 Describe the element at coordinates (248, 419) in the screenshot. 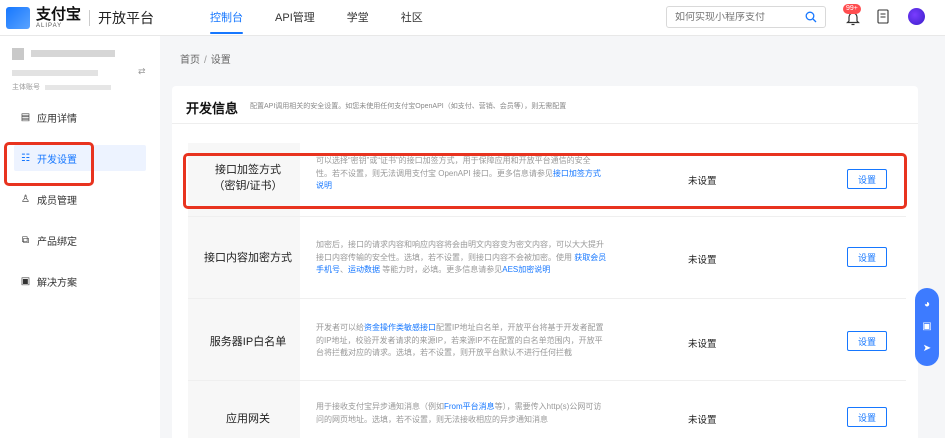

I see `row-label: 应用网关` at that location.